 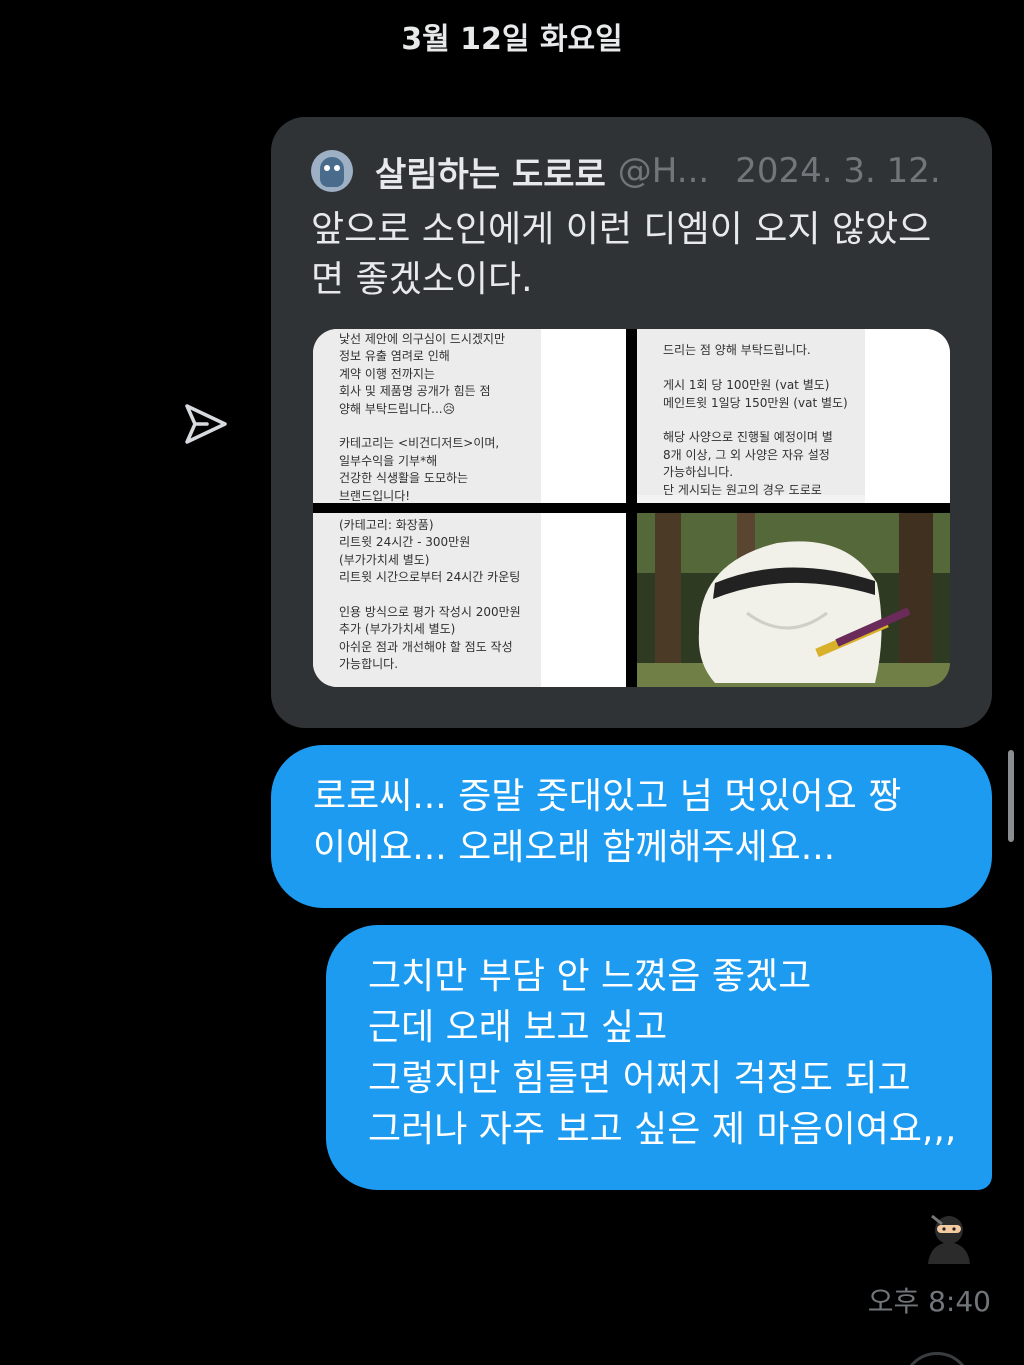 I want to click on message-text-line: 근데 오래 보고 싶고, so click(x=518, y=1027).